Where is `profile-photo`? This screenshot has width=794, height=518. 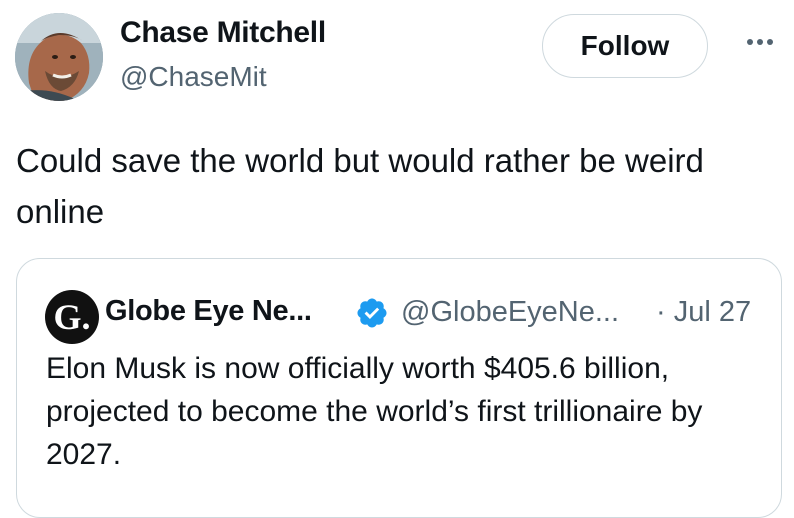 profile-photo is located at coordinates (59, 57).